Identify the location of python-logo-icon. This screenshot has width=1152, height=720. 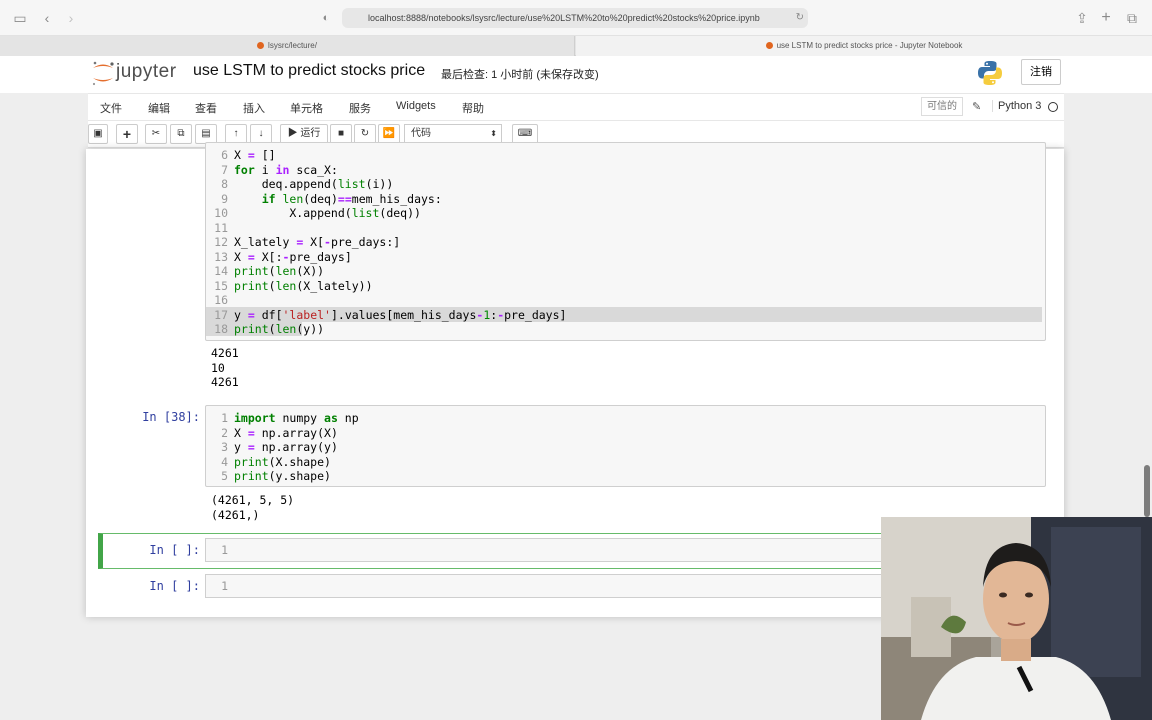
(990, 73).